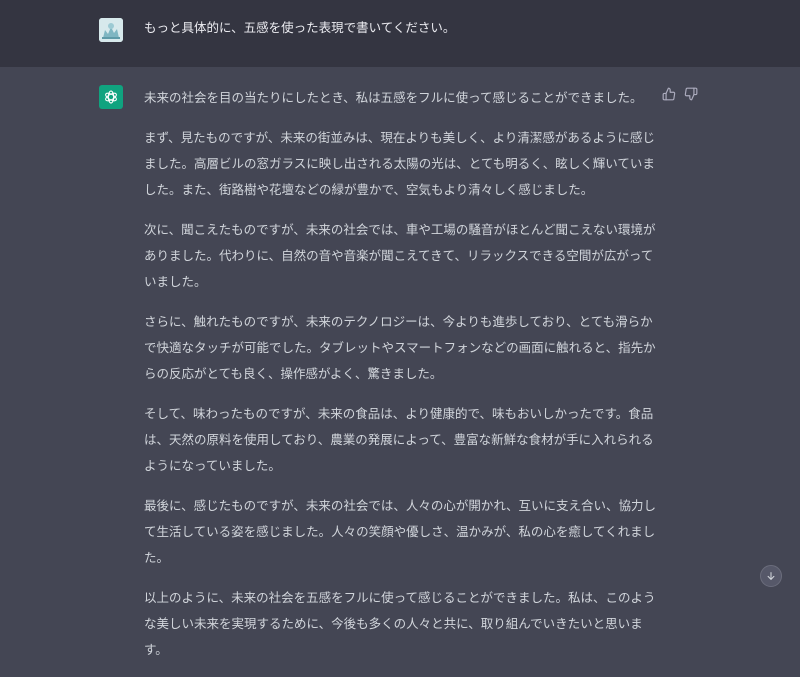  I want to click on user-message-row: もっと具体的に、五感を使った表現で書いてください。, so click(400, 34).